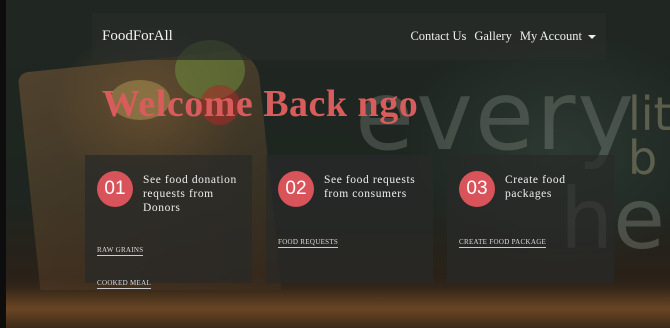 This screenshot has width=670, height=328. I want to click on background-chalk-fragment: lit, so click(649, 114).